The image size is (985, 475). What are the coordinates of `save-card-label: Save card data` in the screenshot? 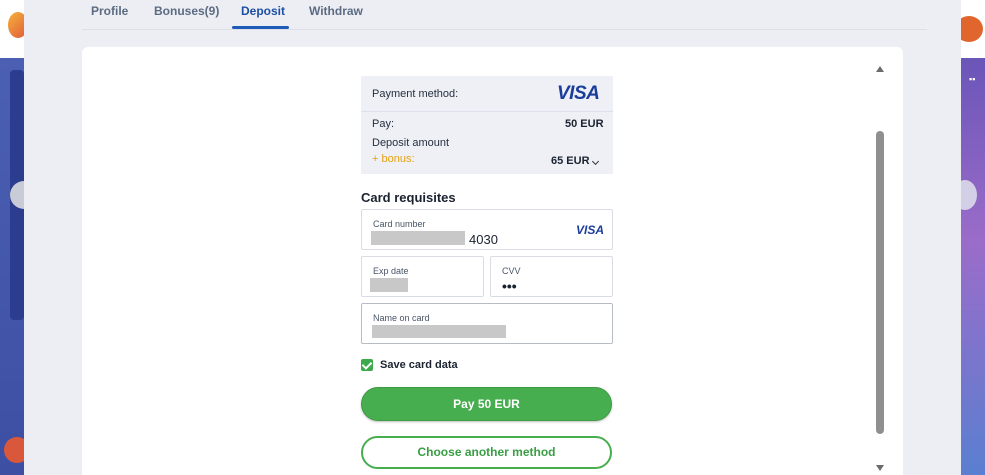 It's located at (419, 365).